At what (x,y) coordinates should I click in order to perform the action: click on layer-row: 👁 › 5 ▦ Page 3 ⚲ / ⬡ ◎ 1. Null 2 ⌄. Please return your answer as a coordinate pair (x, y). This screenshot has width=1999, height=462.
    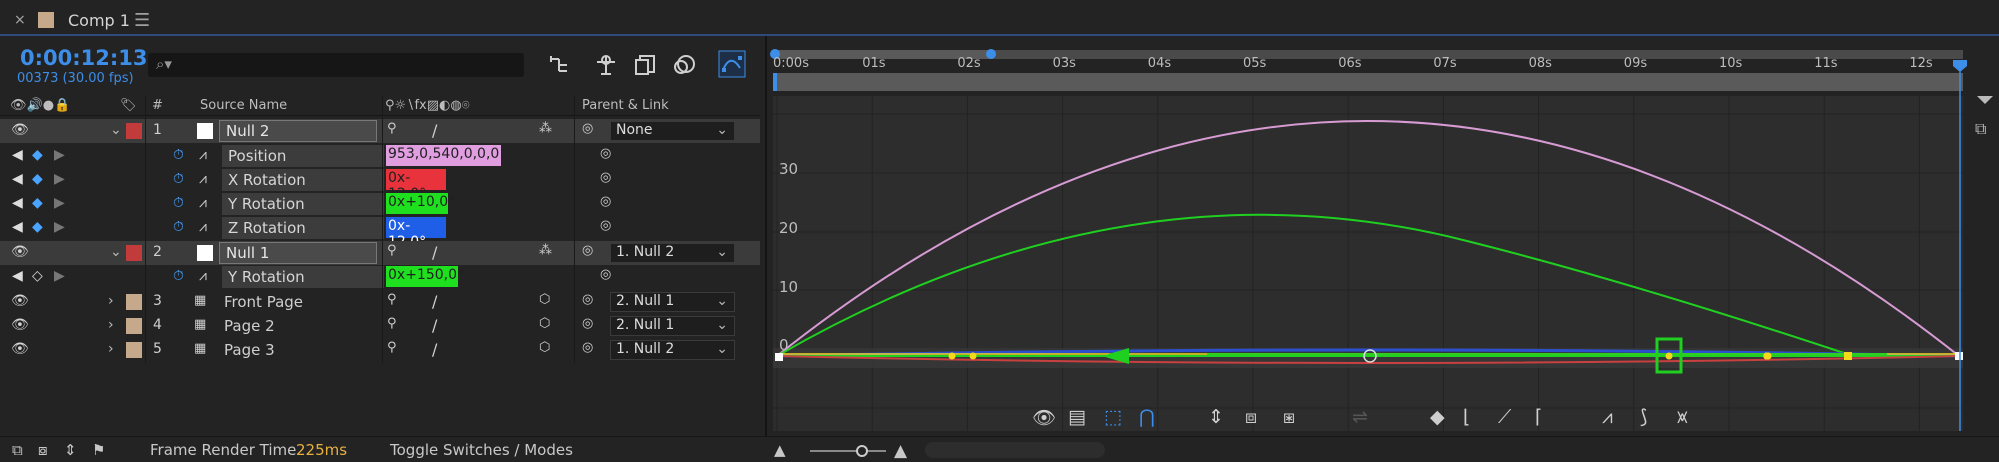
    Looking at the image, I should click on (380, 350).